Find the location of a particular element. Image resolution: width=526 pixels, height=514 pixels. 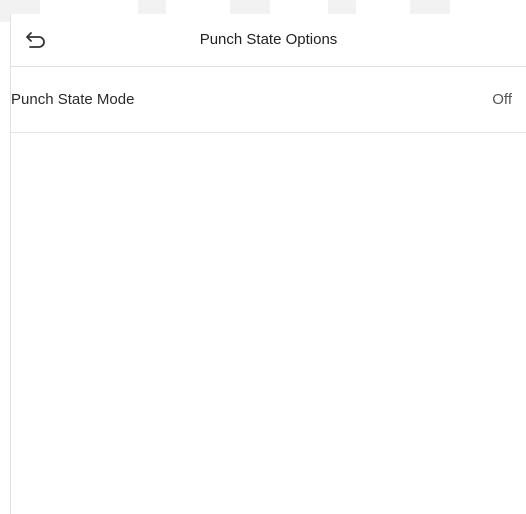

setting-label: Punch State Mode is located at coordinates (73, 99).